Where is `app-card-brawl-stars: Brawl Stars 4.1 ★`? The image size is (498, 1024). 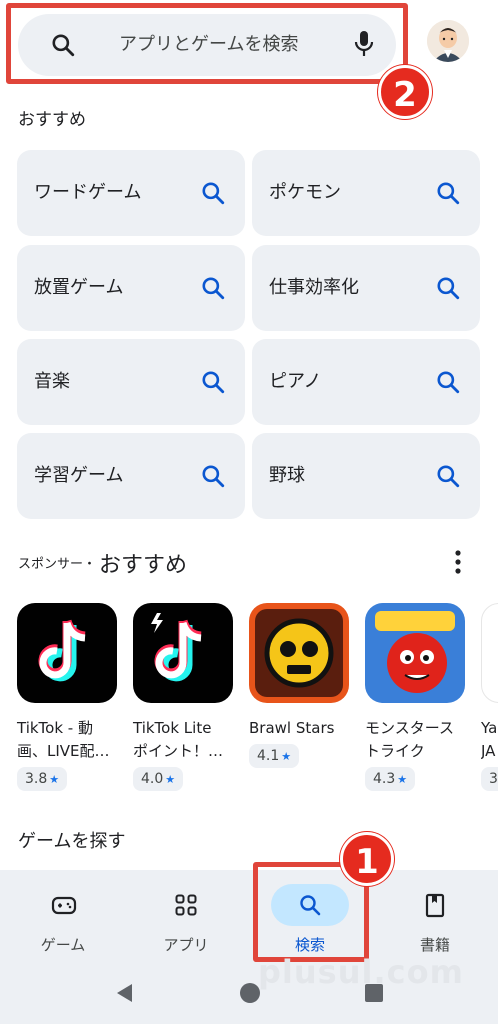
app-card-brawl-stars: Brawl Stars 4.1 ★ is located at coordinates (301, 685).